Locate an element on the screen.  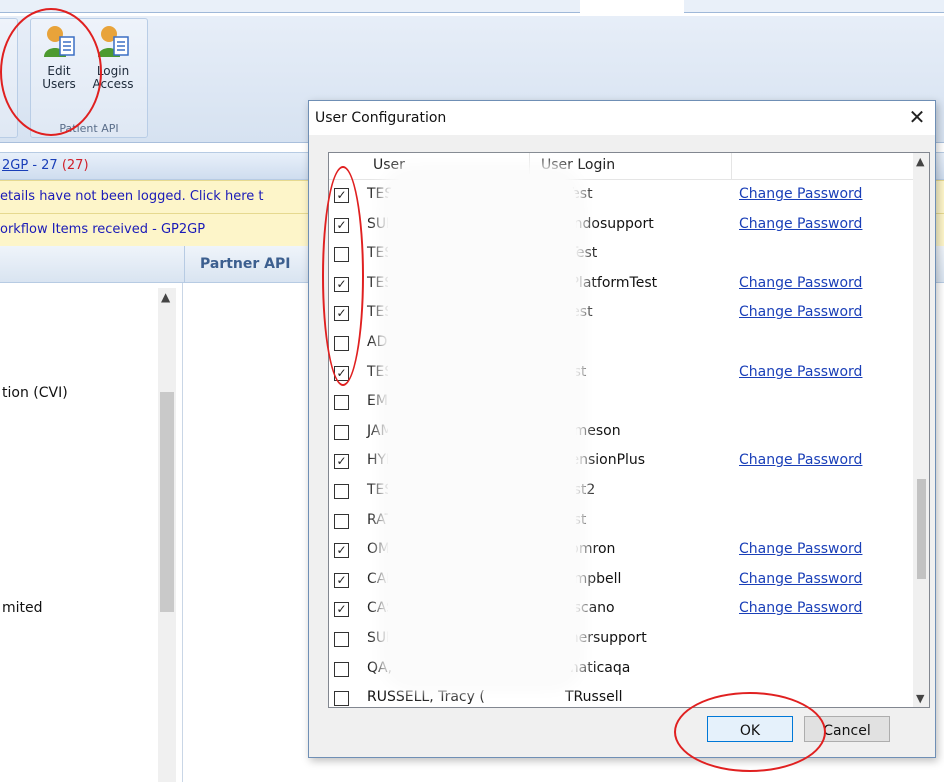
login-access-label-2: Access is located at coordinates (113, 84).